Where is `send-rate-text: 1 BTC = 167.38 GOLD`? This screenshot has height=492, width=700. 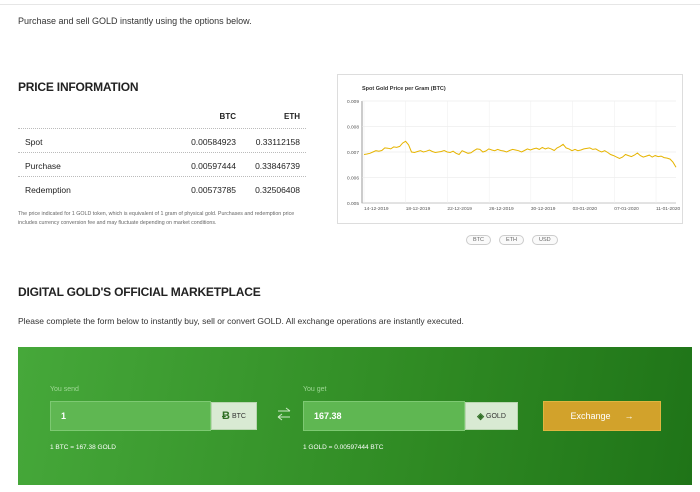 send-rate-text: 1 BTC = 167.38 GOLD is located at coordinates (83, 447).